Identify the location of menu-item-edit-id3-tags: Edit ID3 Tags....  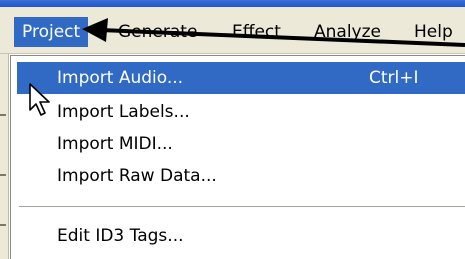
(241, 236).